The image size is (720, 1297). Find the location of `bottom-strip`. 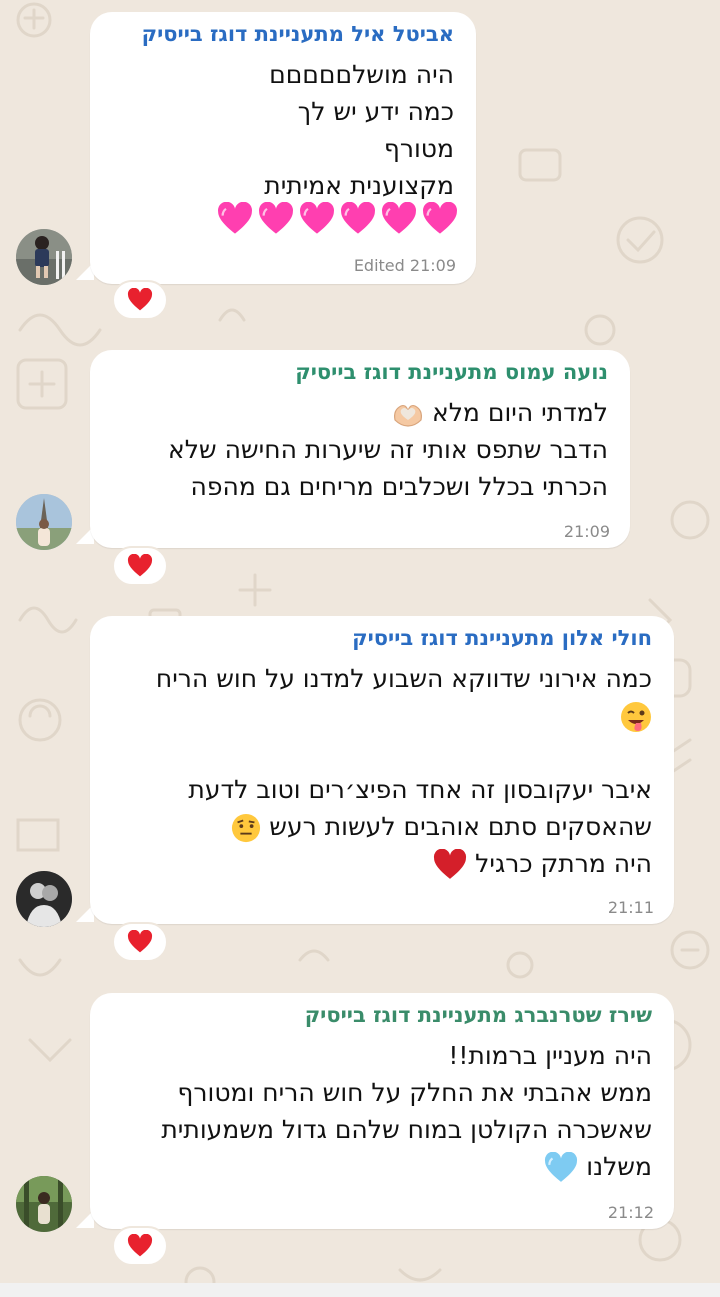

bottom-strip is located at coordinates (360, 1290).